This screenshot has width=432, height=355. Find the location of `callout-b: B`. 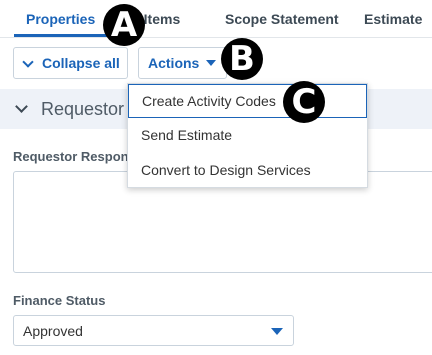

callout-b: B is located at coordinates (242, 59).